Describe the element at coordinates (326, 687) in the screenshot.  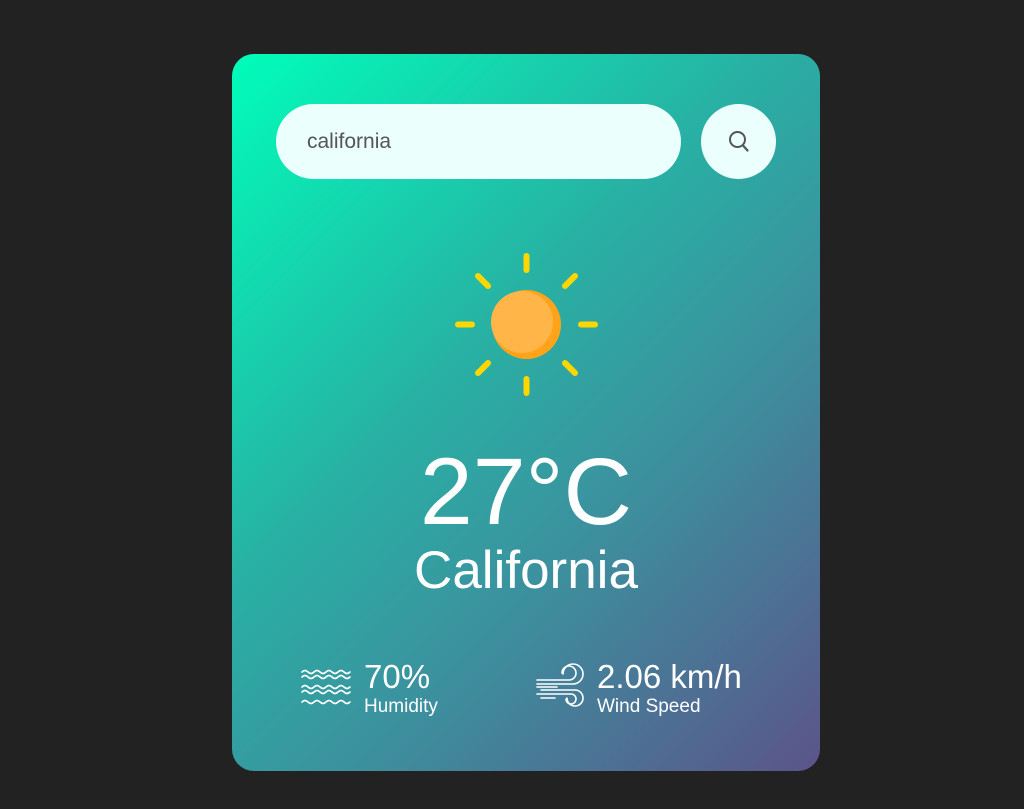
I see `humidity-icon` at that location.